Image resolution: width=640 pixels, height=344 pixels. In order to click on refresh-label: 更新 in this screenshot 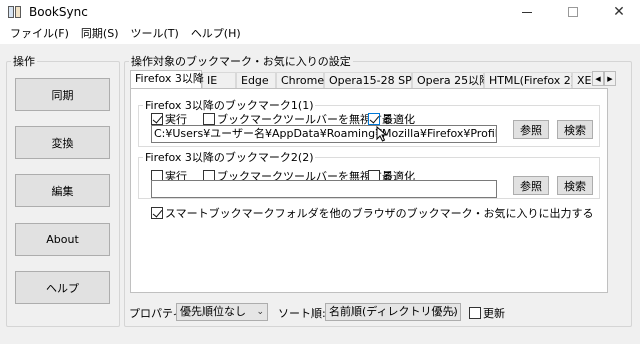, I will do `click(494, 313)`.